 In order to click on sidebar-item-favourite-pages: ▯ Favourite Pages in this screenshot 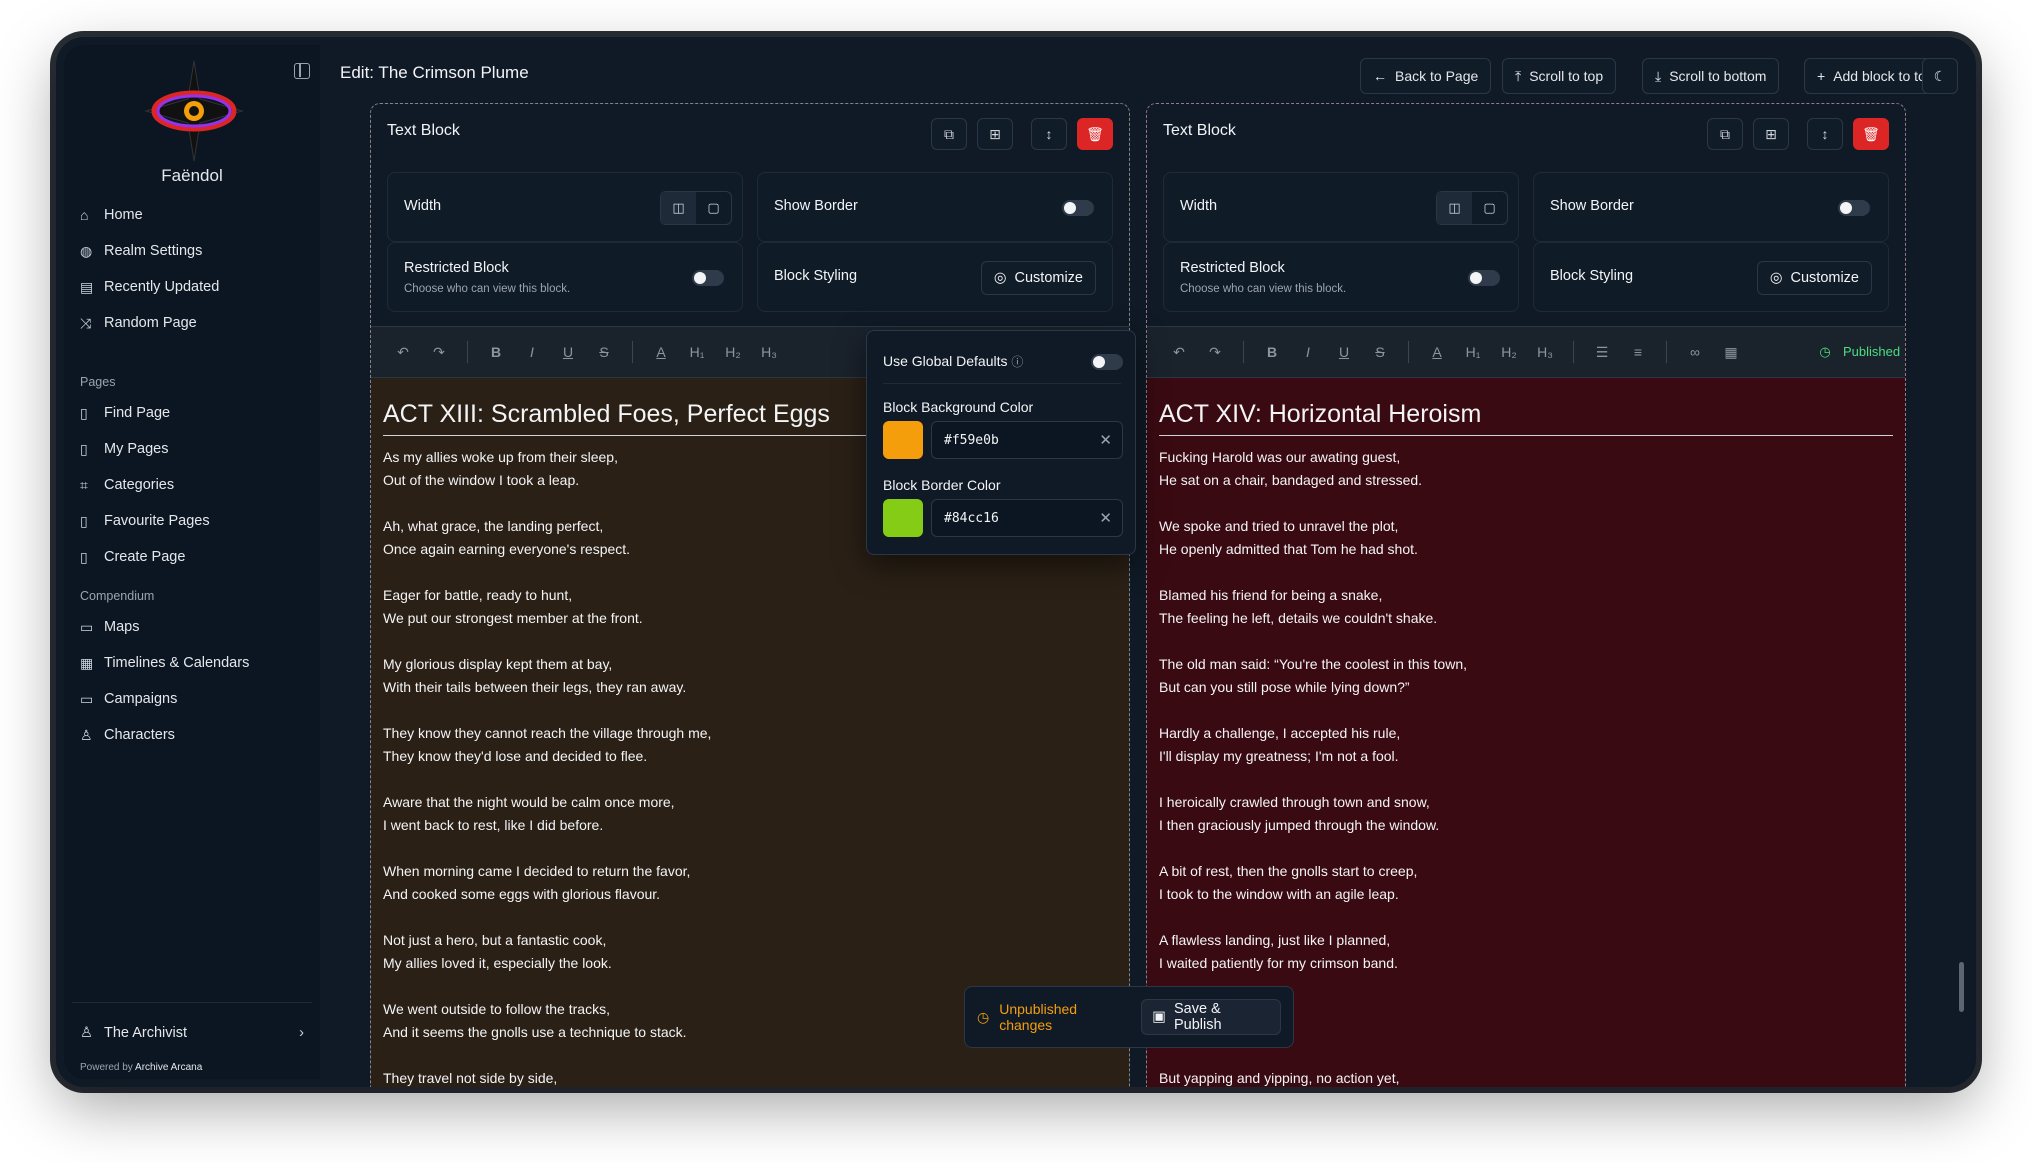, I will do `click(195, 521)`.